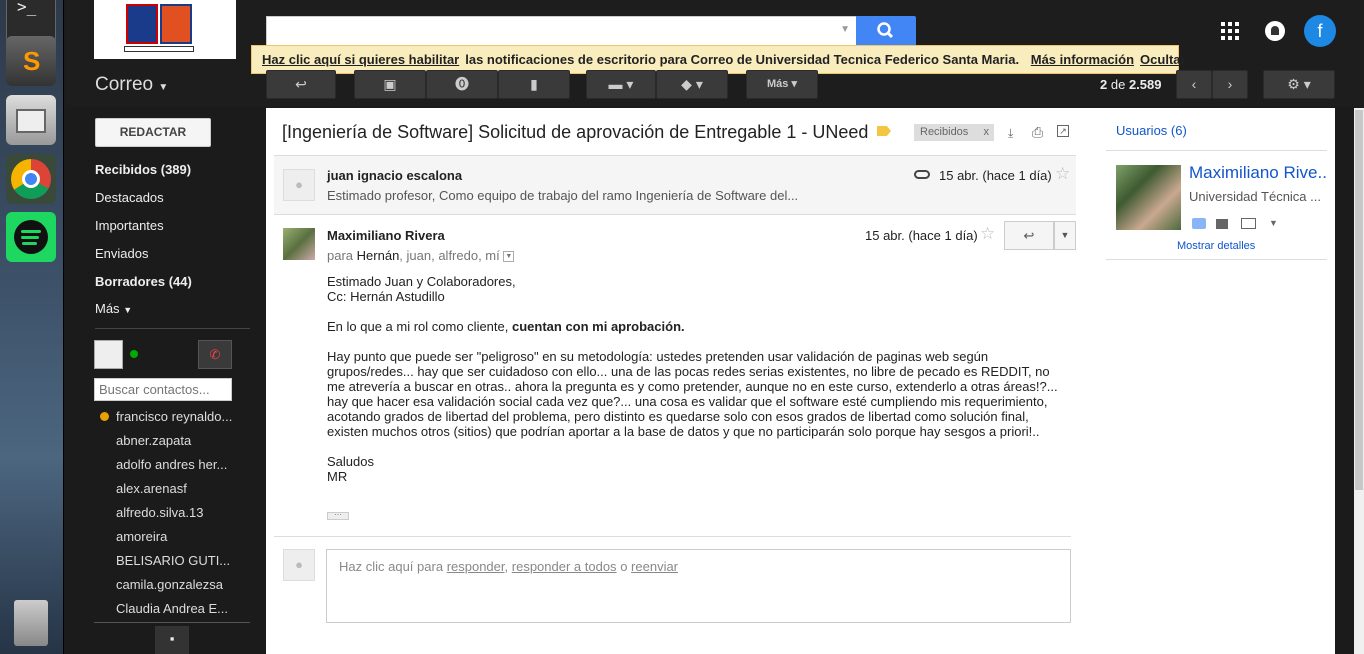  Describe the element at coordinates (1194, 84) in the screenshot. I see `newer-button: ‹` at that location.